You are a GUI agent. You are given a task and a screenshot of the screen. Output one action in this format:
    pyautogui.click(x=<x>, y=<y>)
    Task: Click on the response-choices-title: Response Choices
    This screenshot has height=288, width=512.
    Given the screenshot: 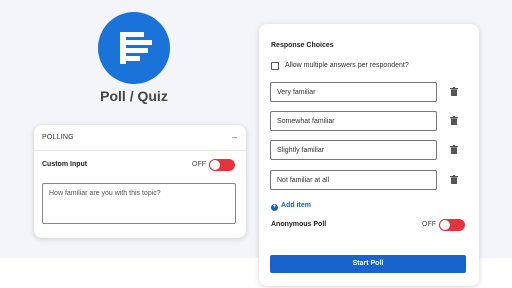 What is the action you would take?
    pyautogui.click(x=302, y=45)
    